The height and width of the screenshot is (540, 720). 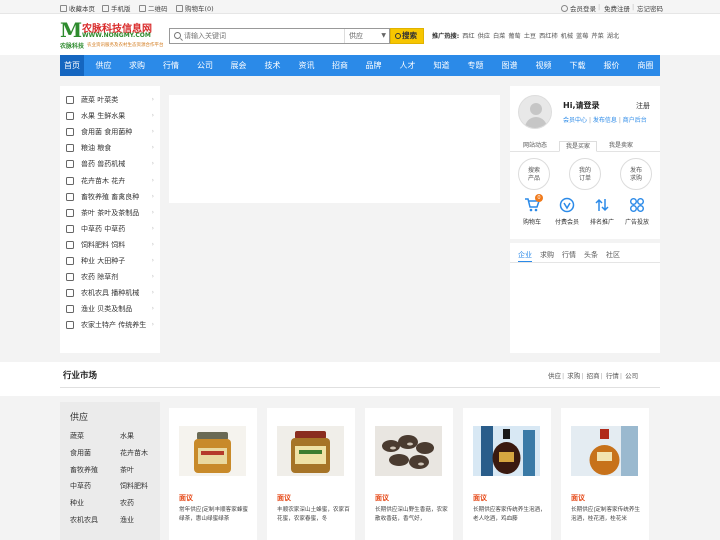 What do you see at coordinates (635, 120) in the screenshot?
I see `merchant-backend-link: 商户后台` at bounding box center [635, 120].